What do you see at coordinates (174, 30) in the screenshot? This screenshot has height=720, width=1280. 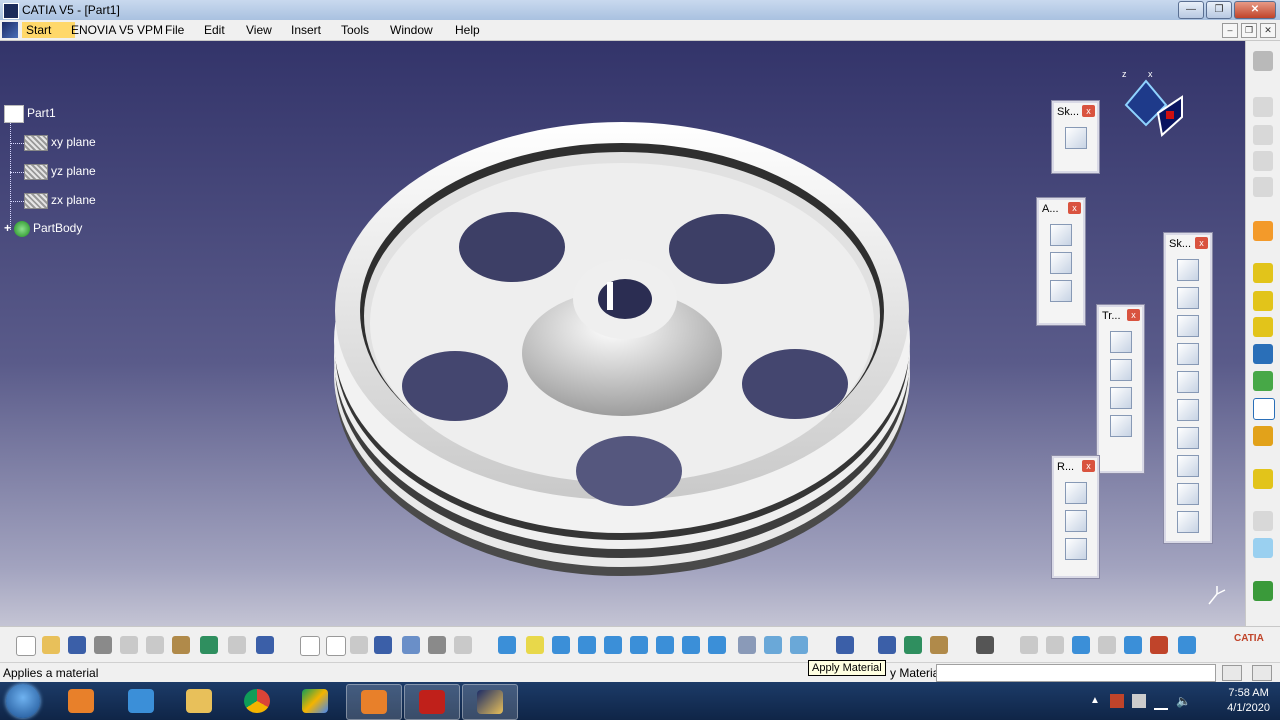 I see `menu-file: File` at bounding box center [174, 30].